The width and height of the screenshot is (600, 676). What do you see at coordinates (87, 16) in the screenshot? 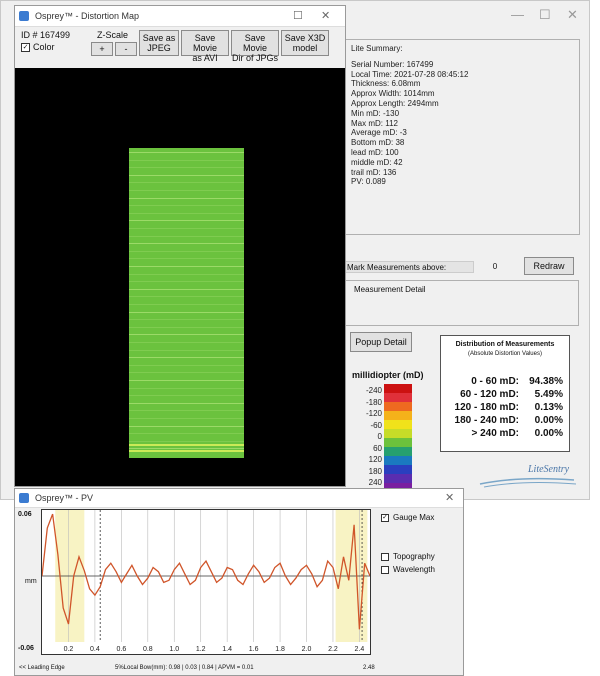
I see `map-window-title: Osprey™ - Distortion Map` at bounding box center [87, 16].